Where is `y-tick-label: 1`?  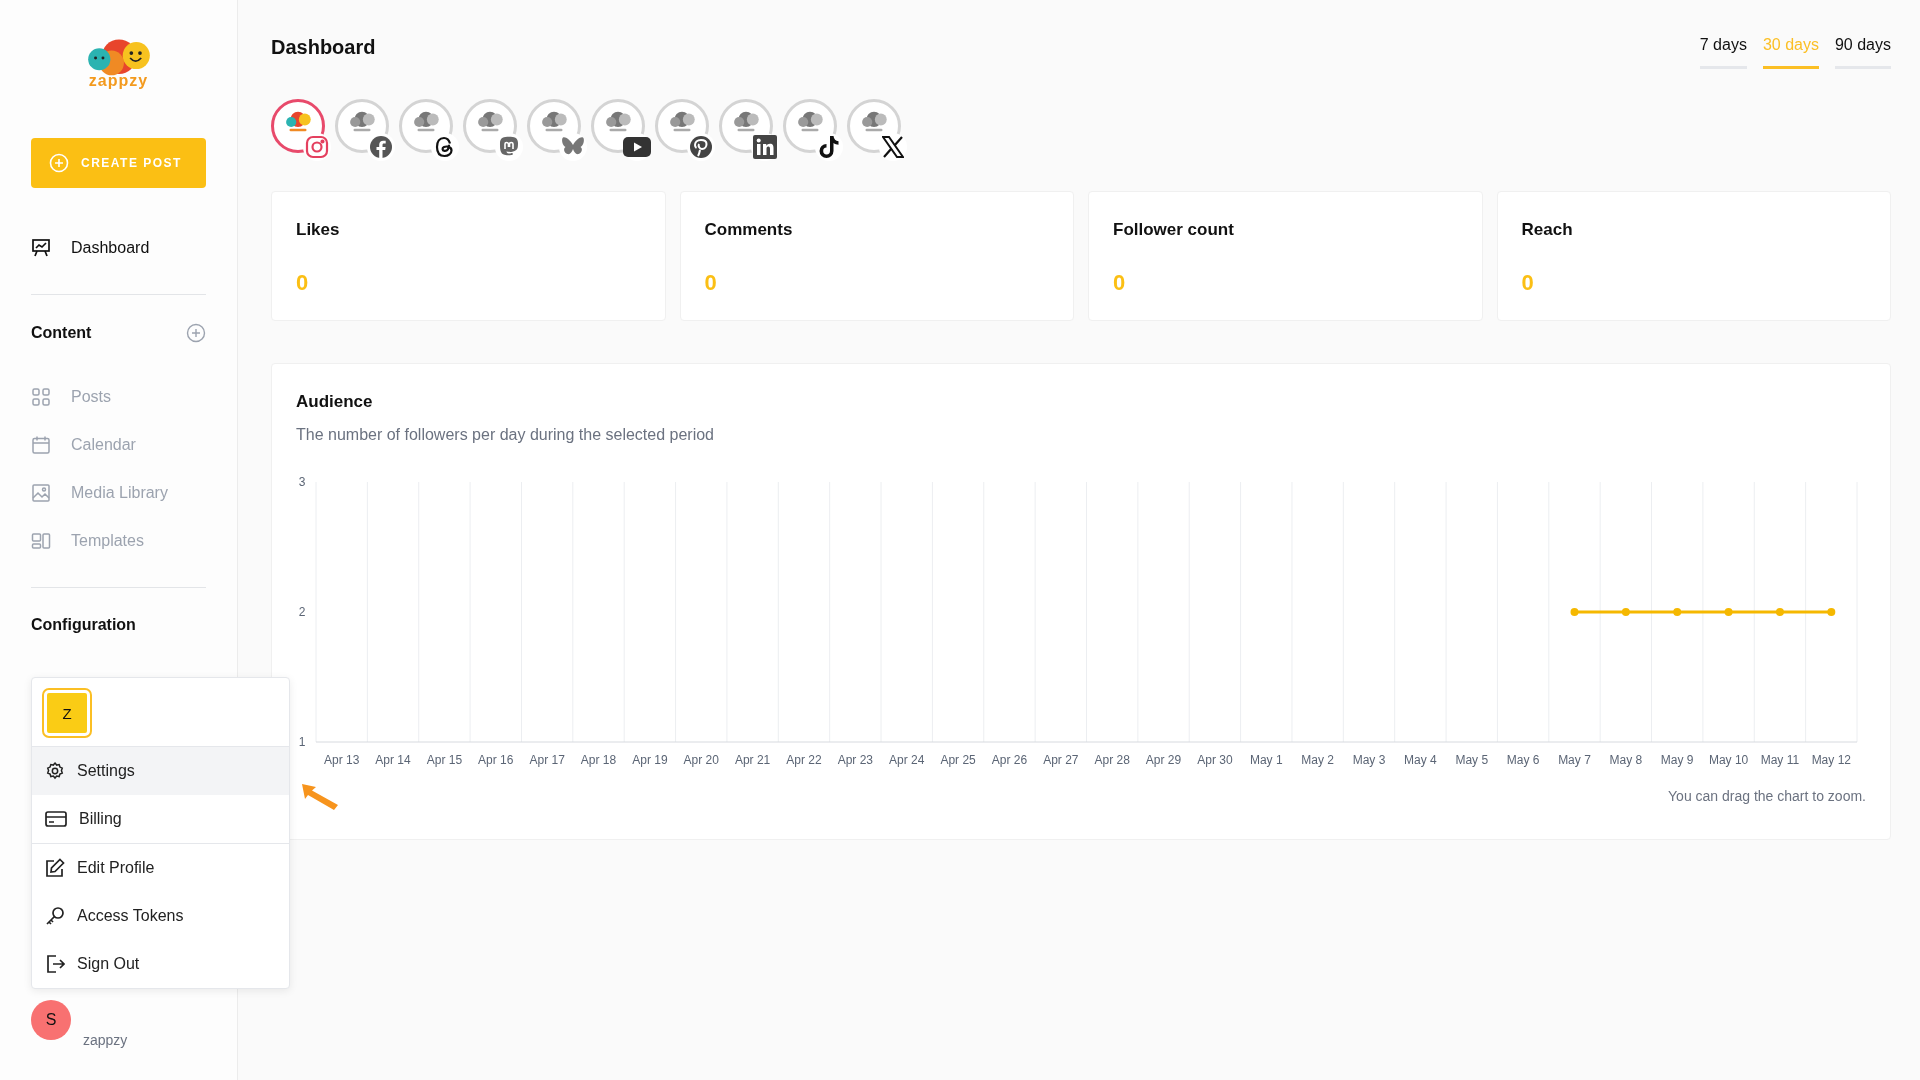
y-tick-label: 1 is located at coordinates (302, 742).